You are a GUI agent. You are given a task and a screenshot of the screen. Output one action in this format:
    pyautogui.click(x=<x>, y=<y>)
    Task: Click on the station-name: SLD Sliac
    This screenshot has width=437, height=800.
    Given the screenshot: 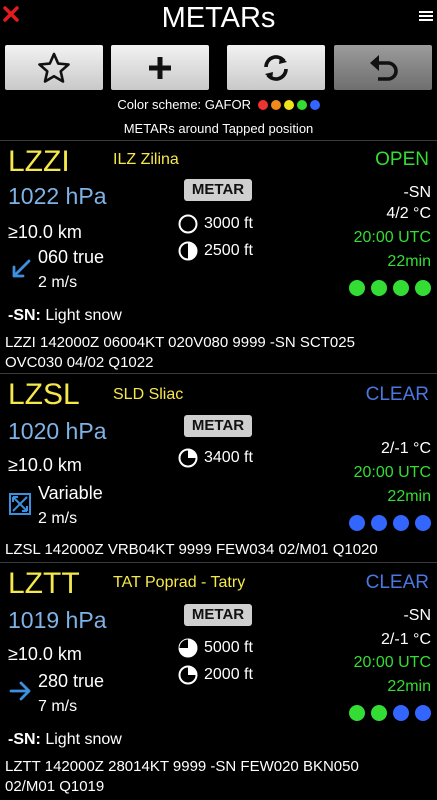 What is the action you would take?
    pyautogui.click(x=148, y=394)
    